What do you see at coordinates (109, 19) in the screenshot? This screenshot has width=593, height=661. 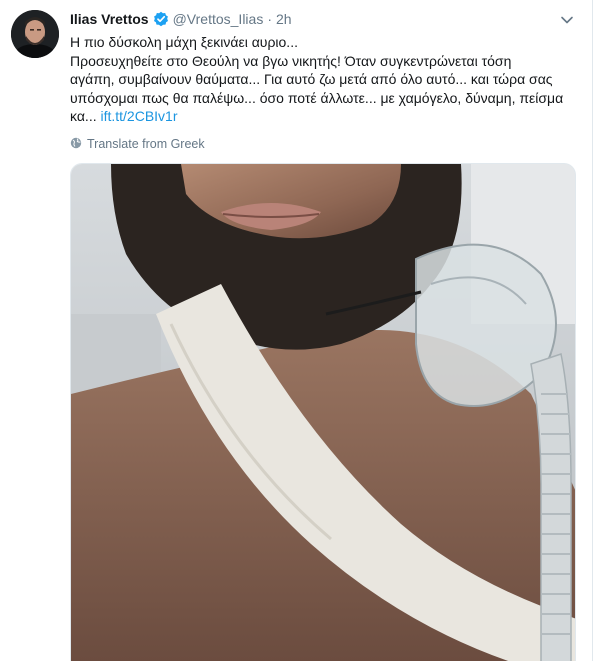 I see `author-name: Ilias Vrettos` at bounding box center [109, 19].